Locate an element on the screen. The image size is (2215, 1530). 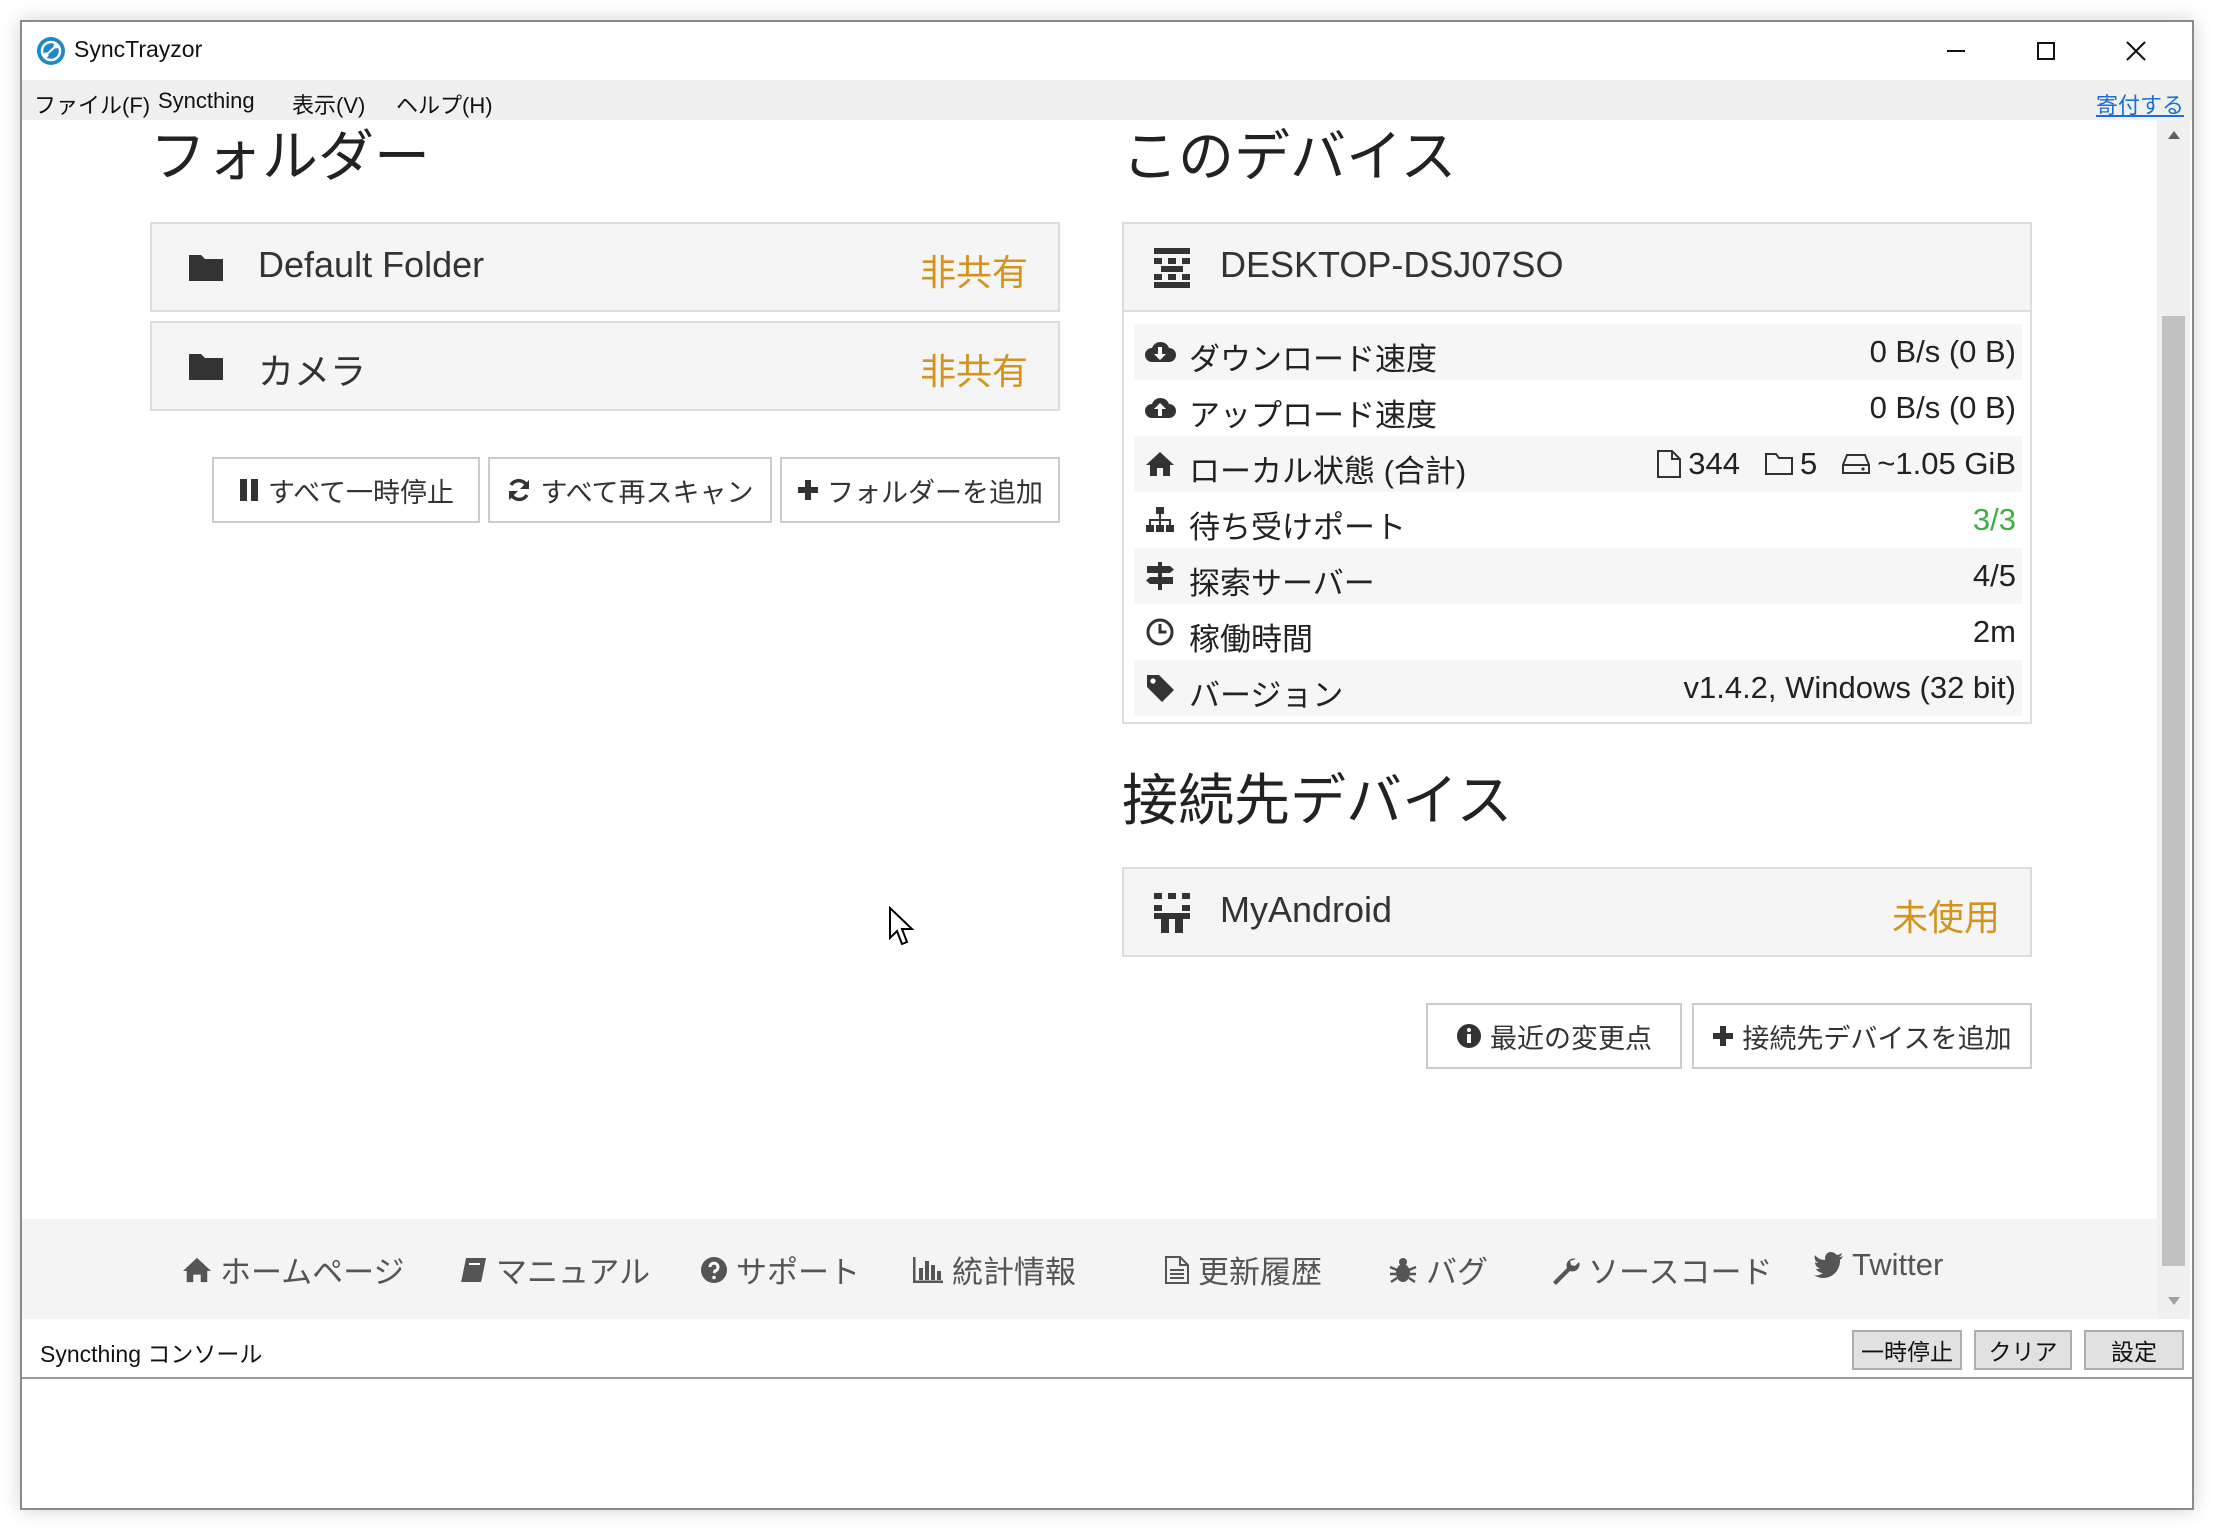
this-device-name: DESKTOP-DSJ07SO is located at coordinates (1392, 264).